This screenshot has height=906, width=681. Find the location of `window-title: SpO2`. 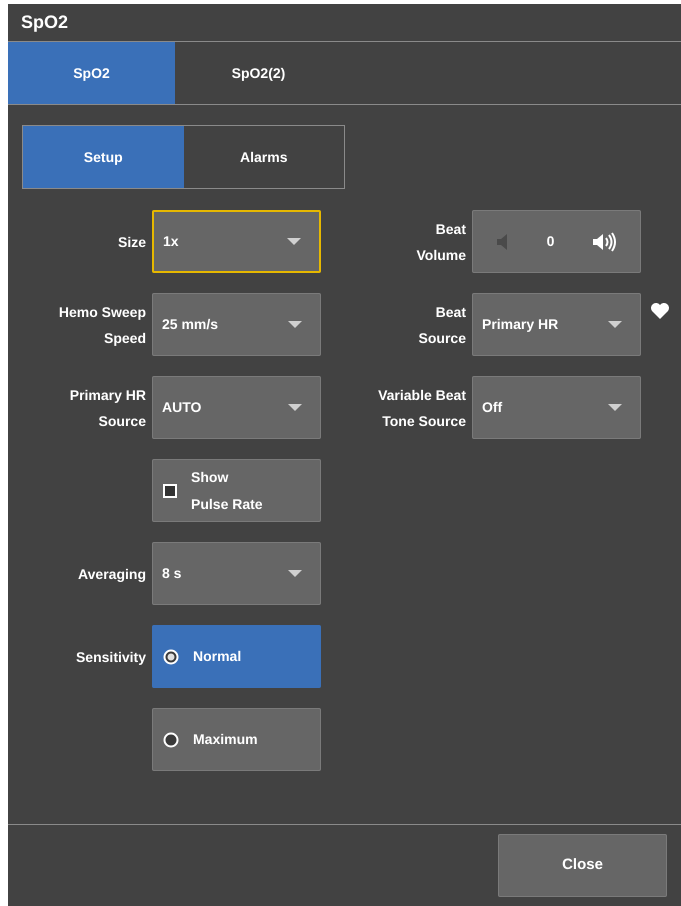

window-title: SpO2 is located at coordinates (44, 22).